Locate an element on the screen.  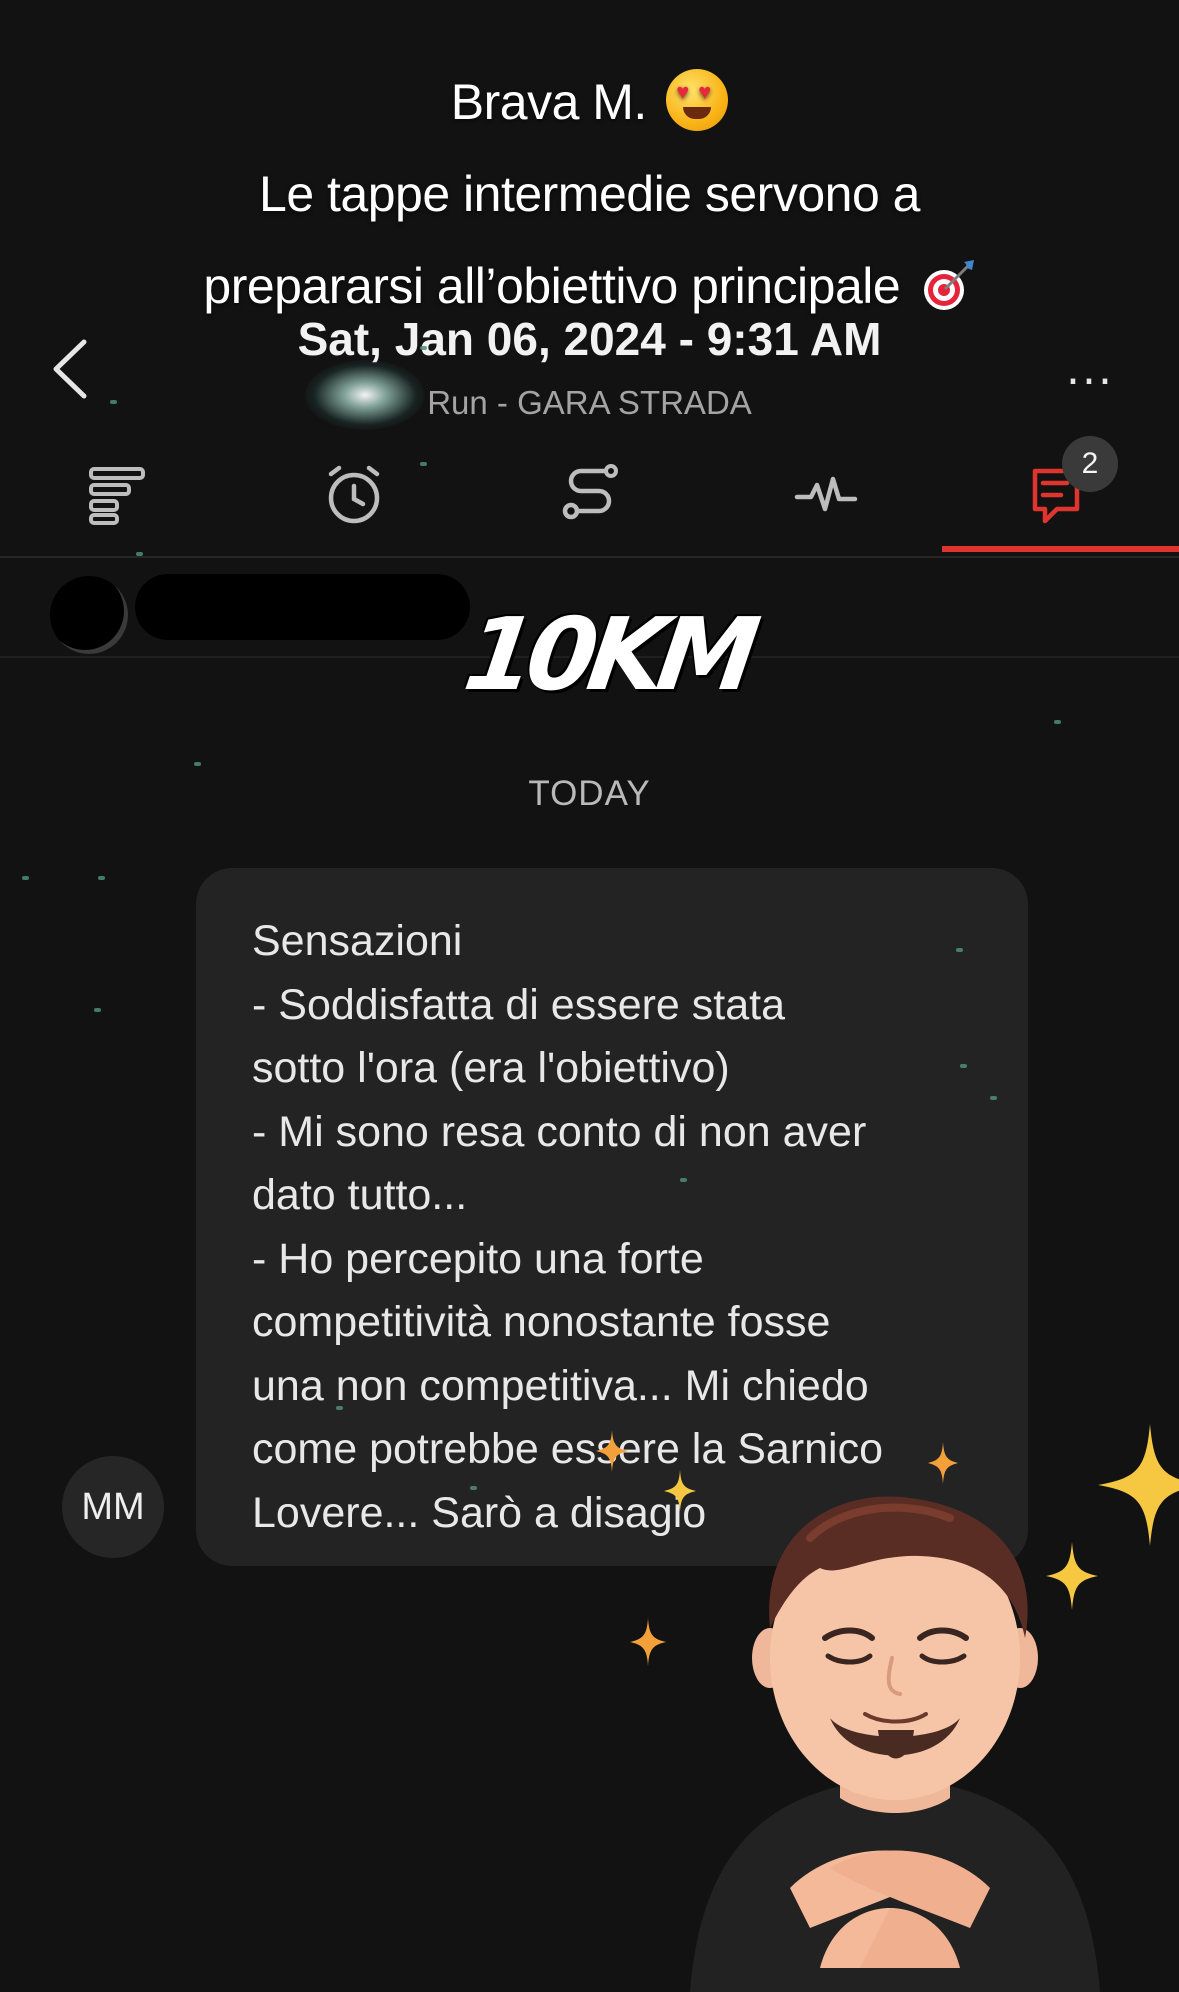
caption-line-1: Brava M. is located at coordinates (589, 102).